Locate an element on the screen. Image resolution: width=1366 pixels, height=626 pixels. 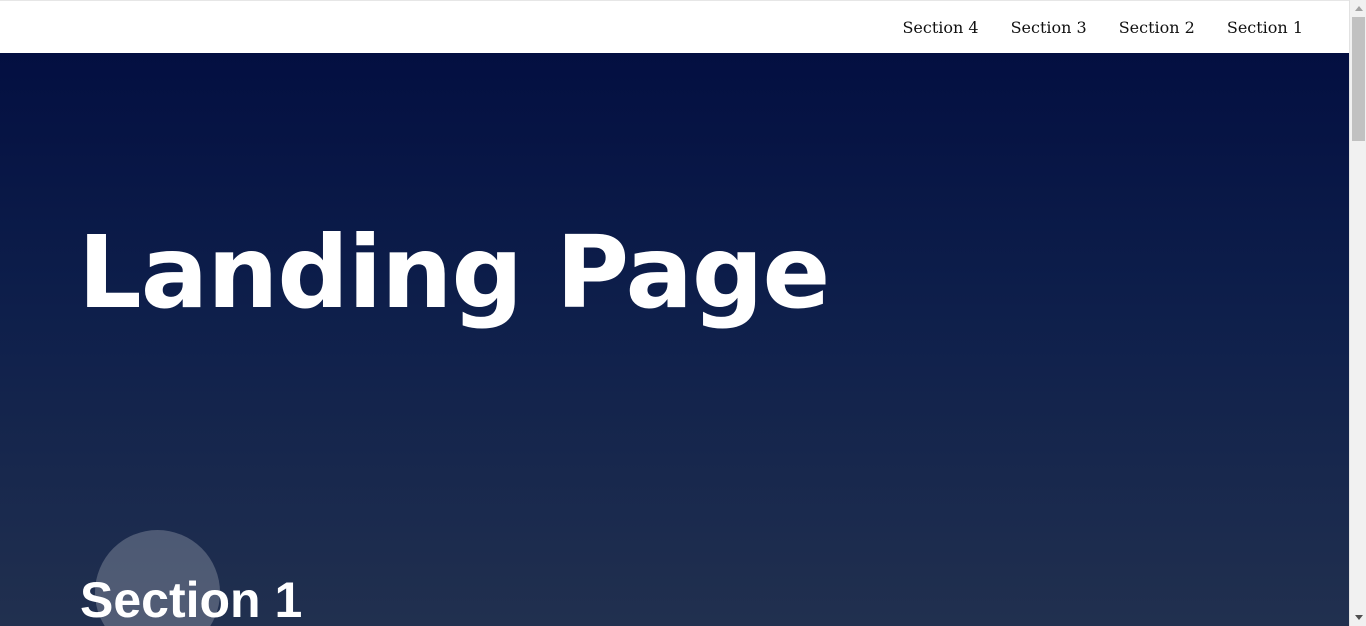
vertical-scrollbar is located at coordinates (1357, 313).